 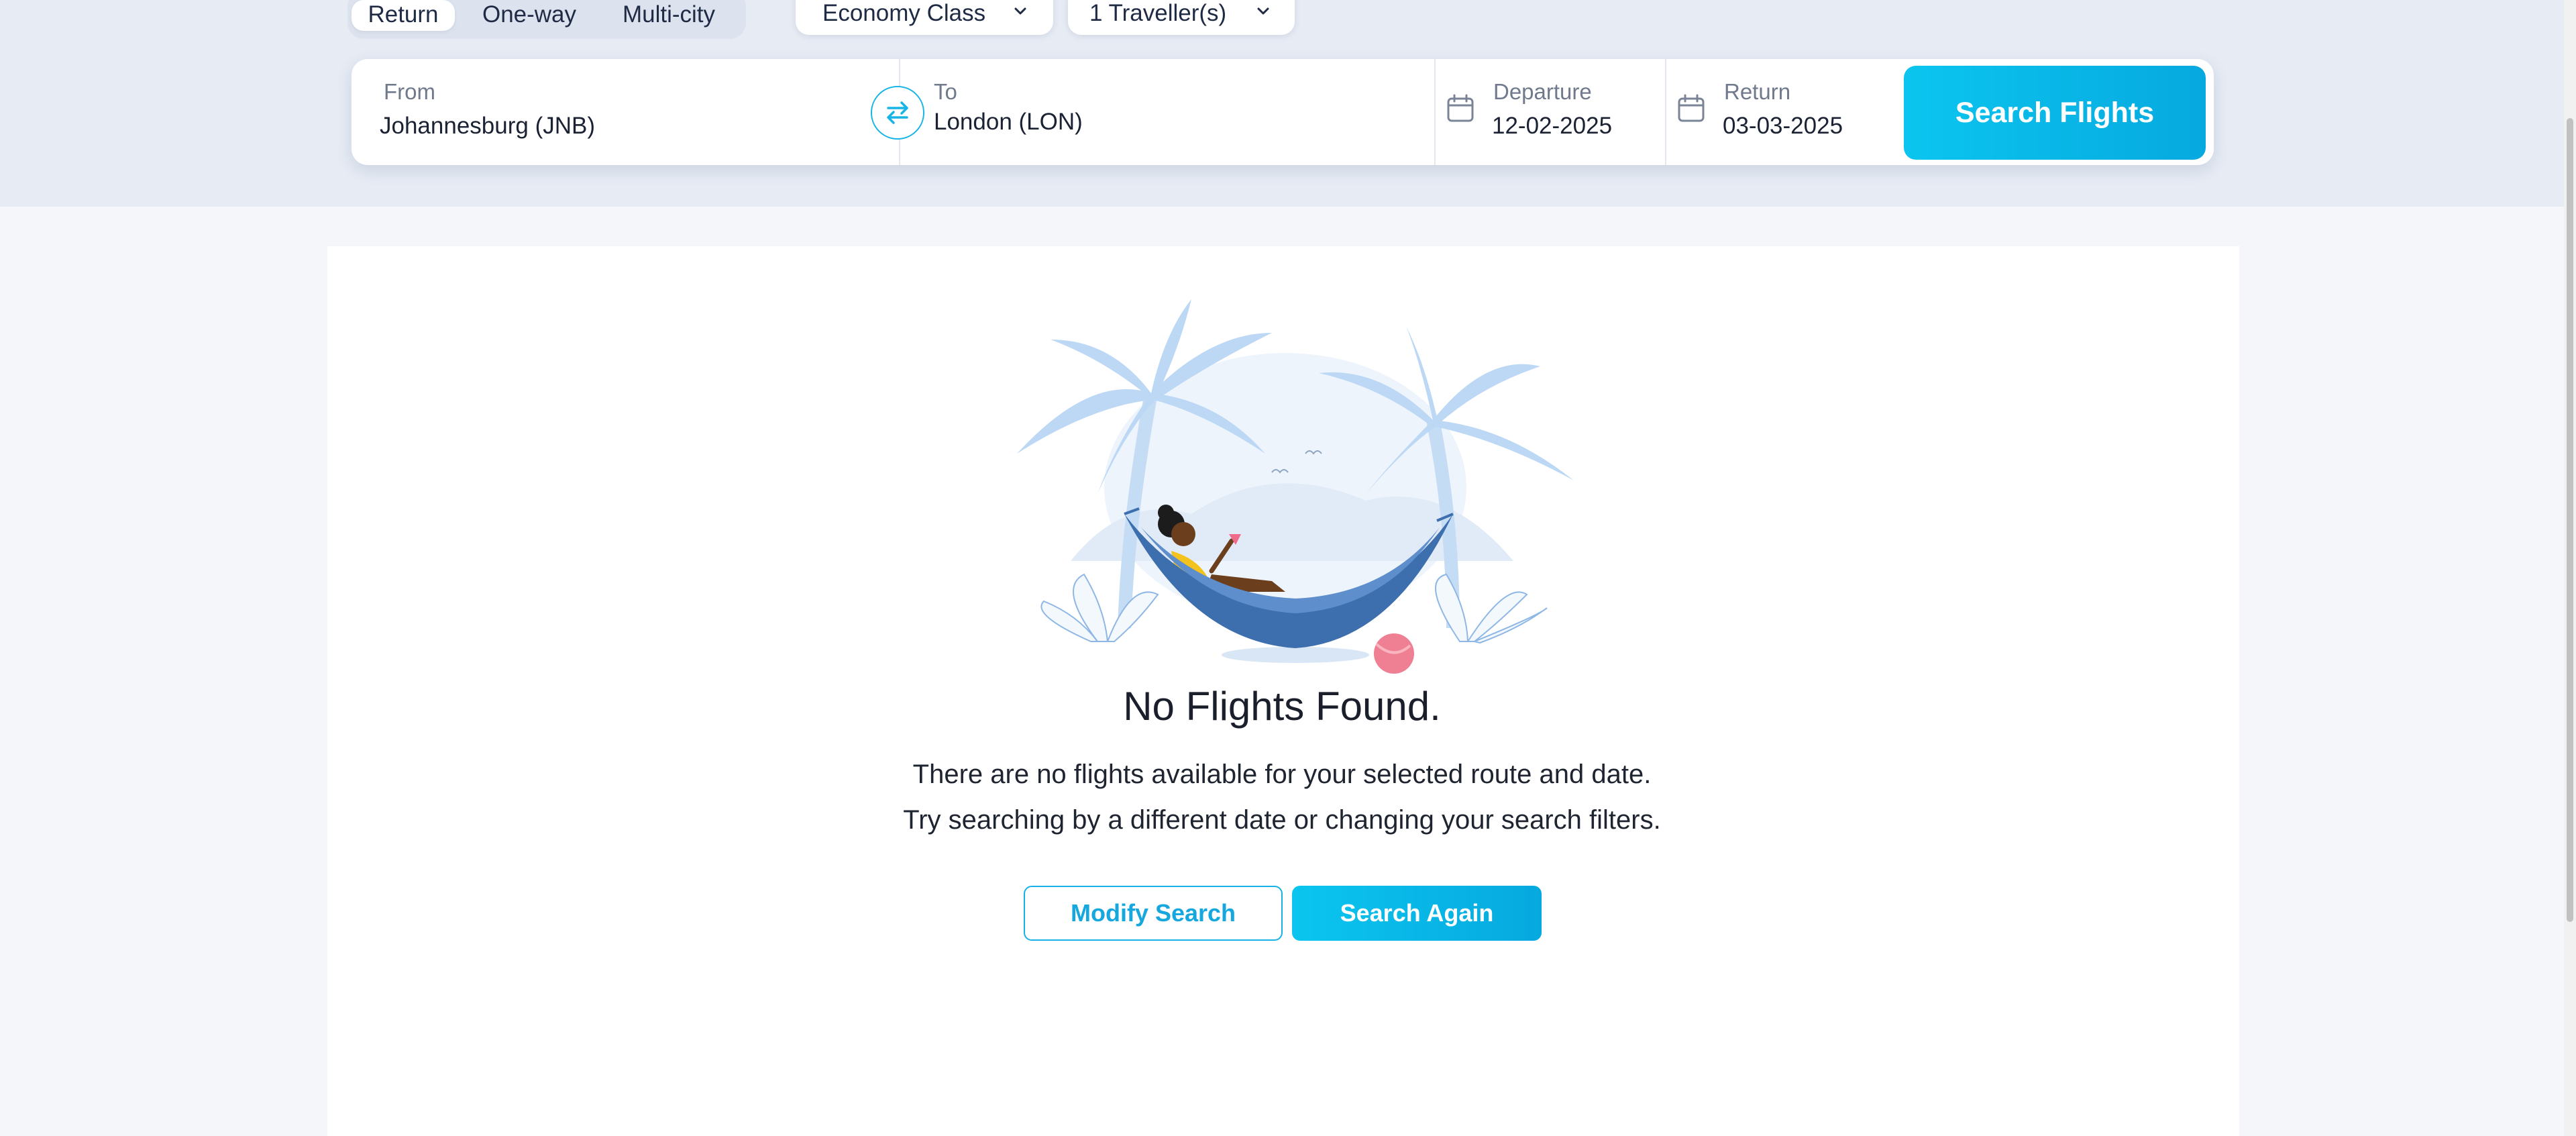 I want to click on trip-type-multi-city: Multi-city, so click(x=669, y=15).